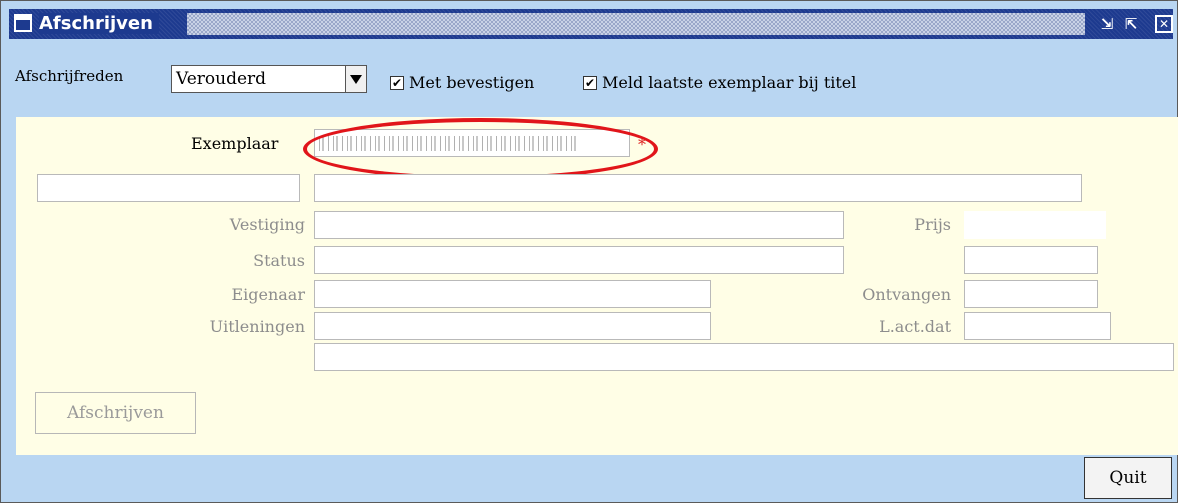 This screenshot has height=503, width=1178. What do you see at coordinates (1031, 260) in the screenshot?
I see `status-extra-field` at bounding box center [1031, 260].